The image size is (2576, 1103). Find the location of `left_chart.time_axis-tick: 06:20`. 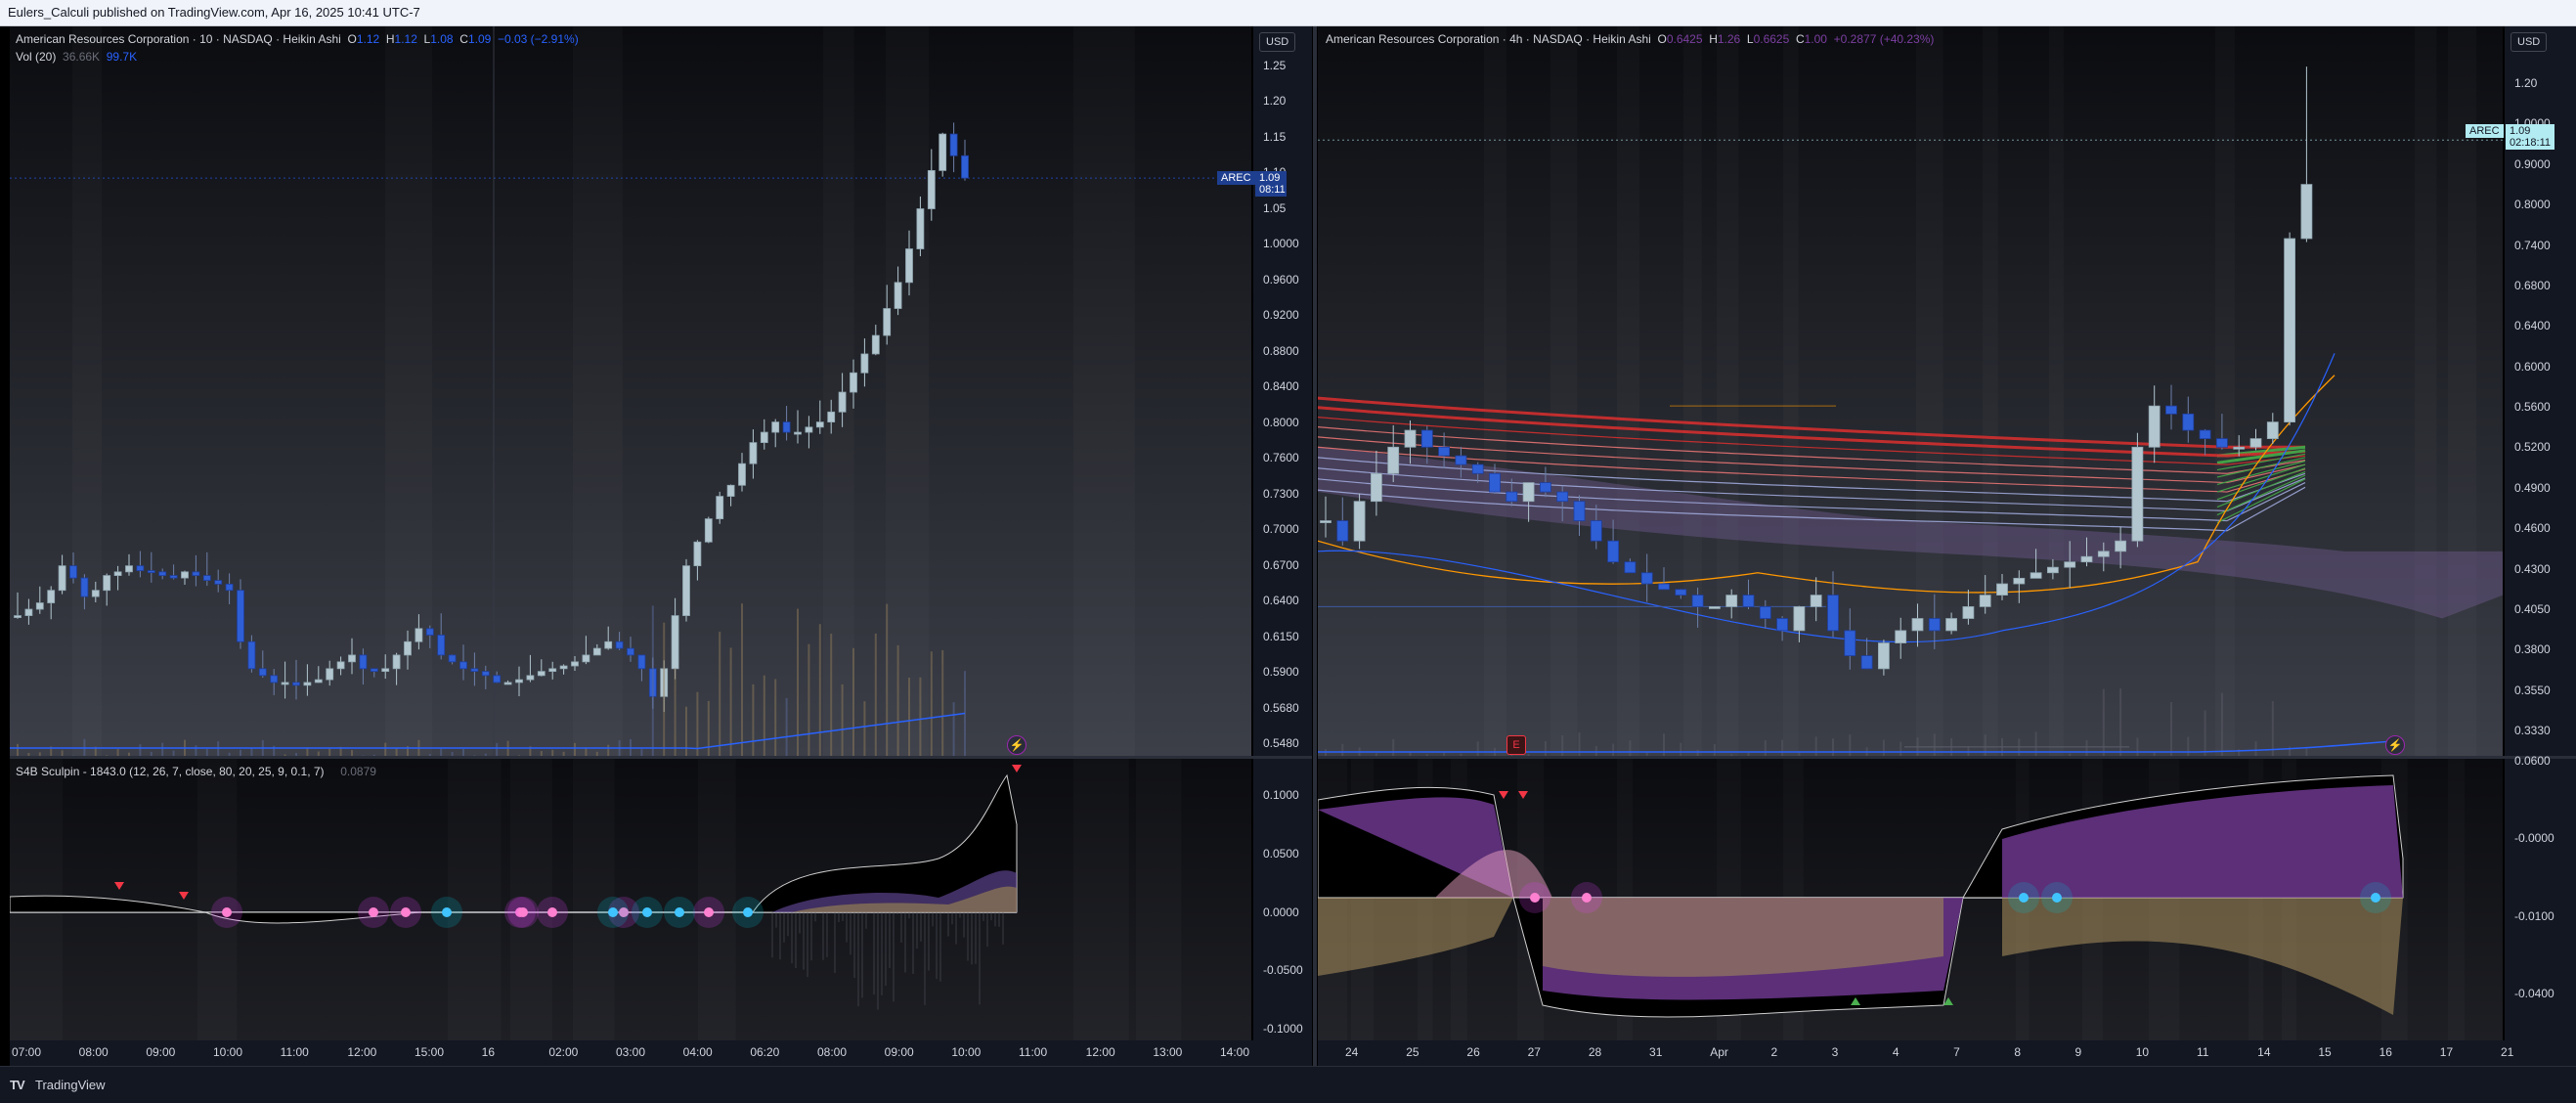

left_chart.time_axis-tick: 06:20 is located at coordinates (764, 1052).